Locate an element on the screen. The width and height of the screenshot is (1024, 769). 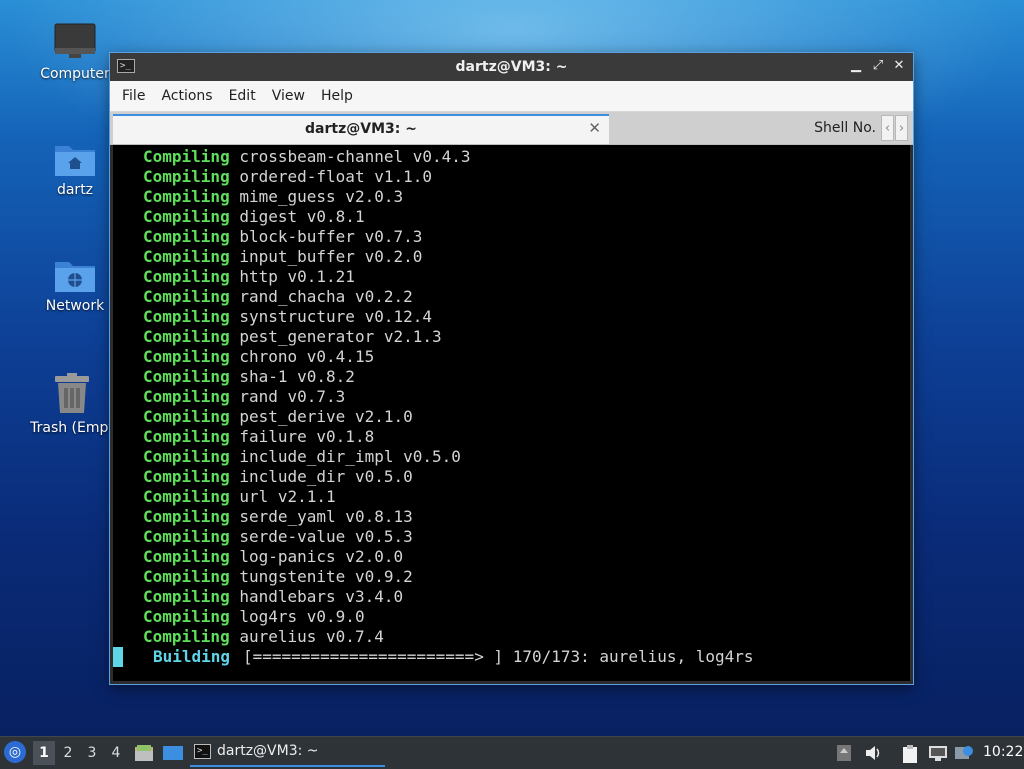
tab-shell: Shell No. is located at coordinates (745, 129).